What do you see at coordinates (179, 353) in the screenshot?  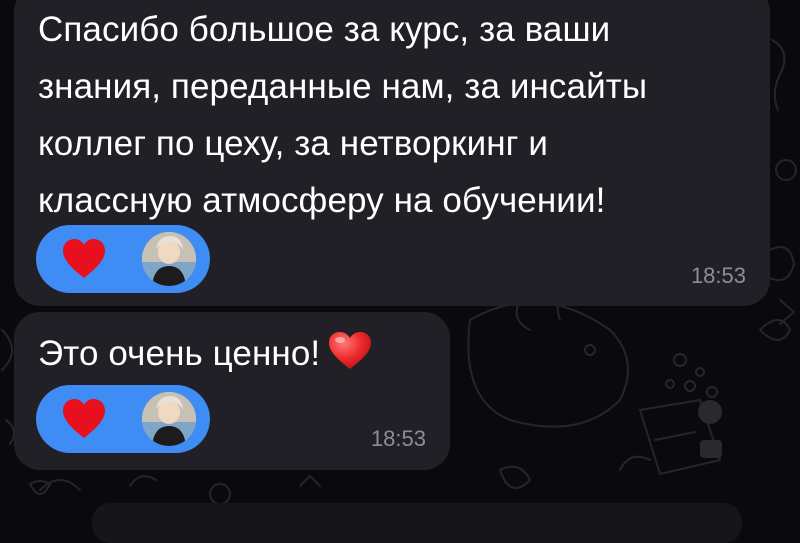 I see `message-text: Это очень ценно!` at bounding box center [179, 353].